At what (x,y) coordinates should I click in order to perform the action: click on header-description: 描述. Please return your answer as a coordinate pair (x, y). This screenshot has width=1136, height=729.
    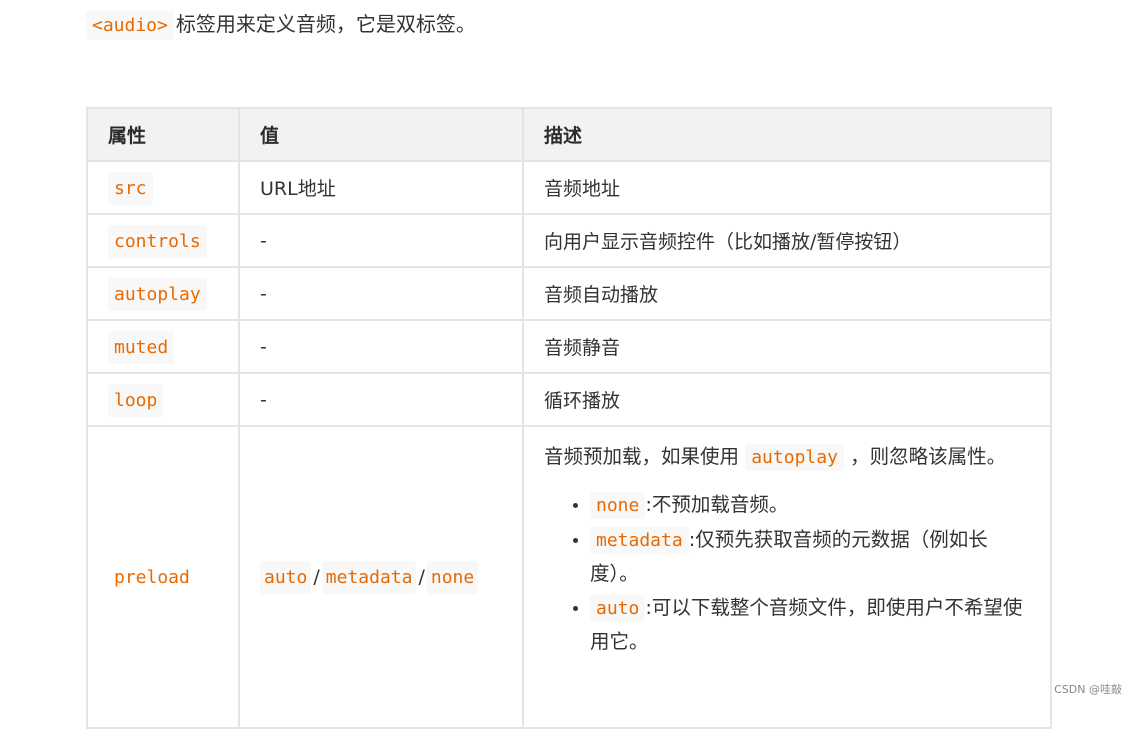
    Looking at the image, I should click on (787, 134).